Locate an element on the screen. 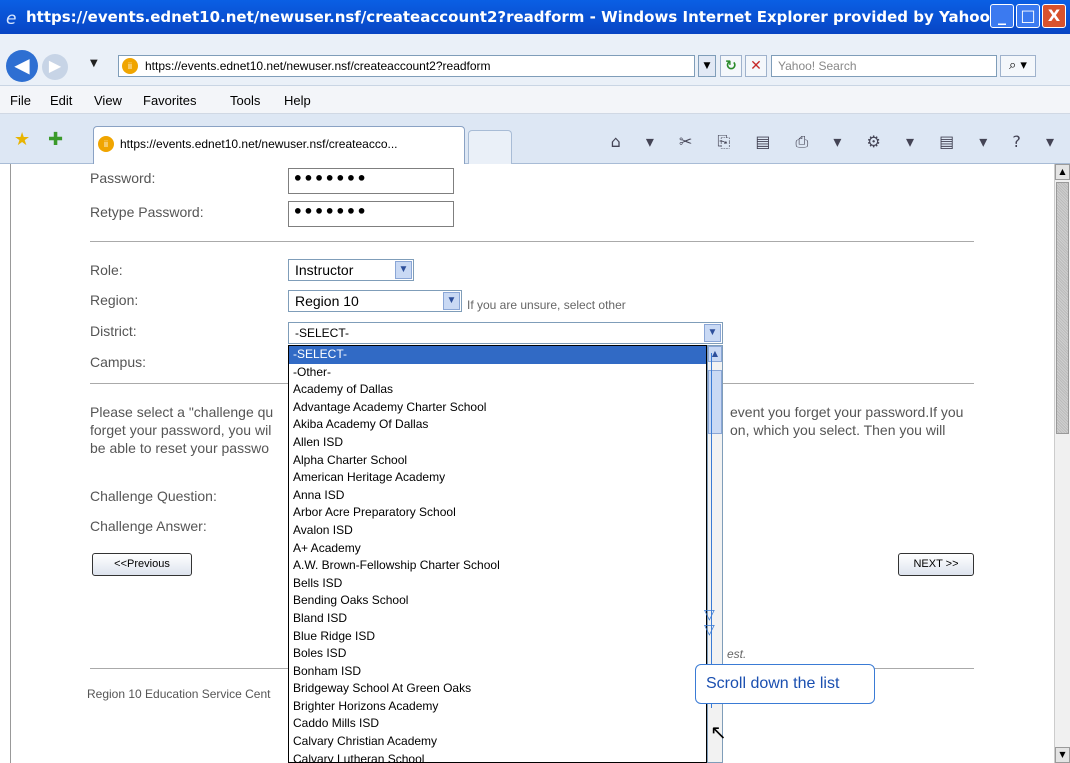 The height and width of the screenshot is (763, 1070). history-dropdown-icon: ▼ is located at coordinates (94, 63).